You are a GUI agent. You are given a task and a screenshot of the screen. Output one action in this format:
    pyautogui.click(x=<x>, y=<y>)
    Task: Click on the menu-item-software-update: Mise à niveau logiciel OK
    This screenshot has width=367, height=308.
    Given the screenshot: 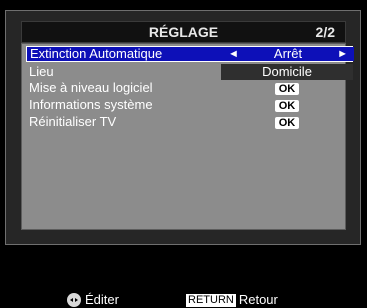 What is the action you would take?
    pyautogui.click(x=189, y=88)
    